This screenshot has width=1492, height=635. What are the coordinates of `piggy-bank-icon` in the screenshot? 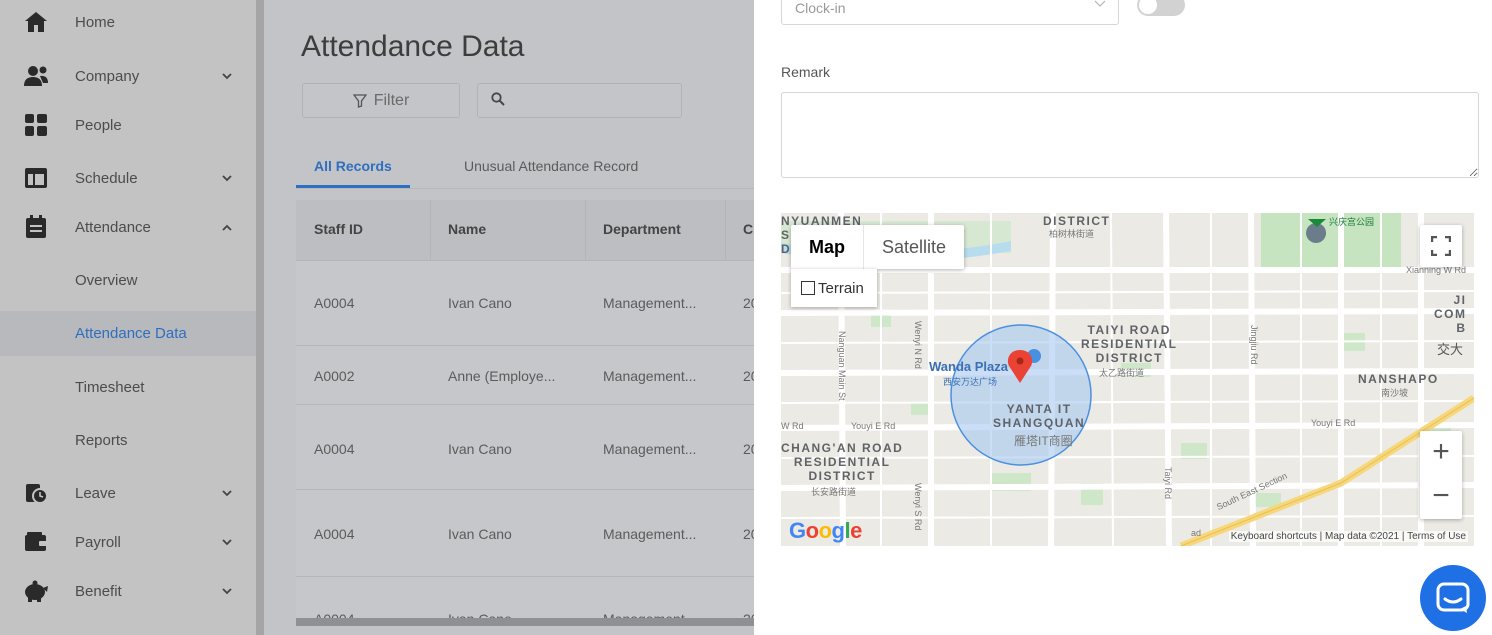 It's located at (36, 591).